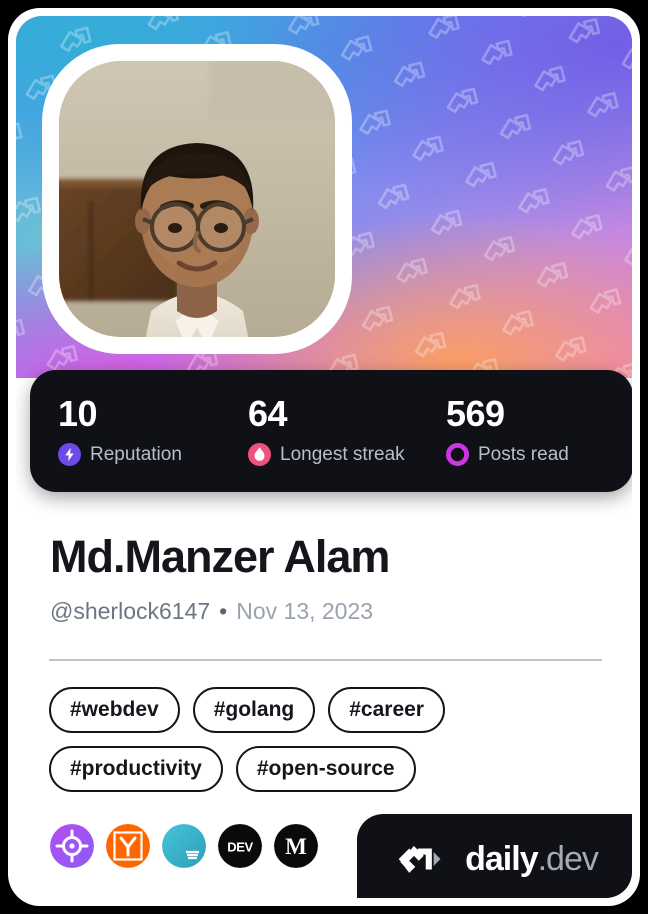  Describe the element at coordinates (136, 454) in the screenshot. I see `stat-label: Reputation` at that location.